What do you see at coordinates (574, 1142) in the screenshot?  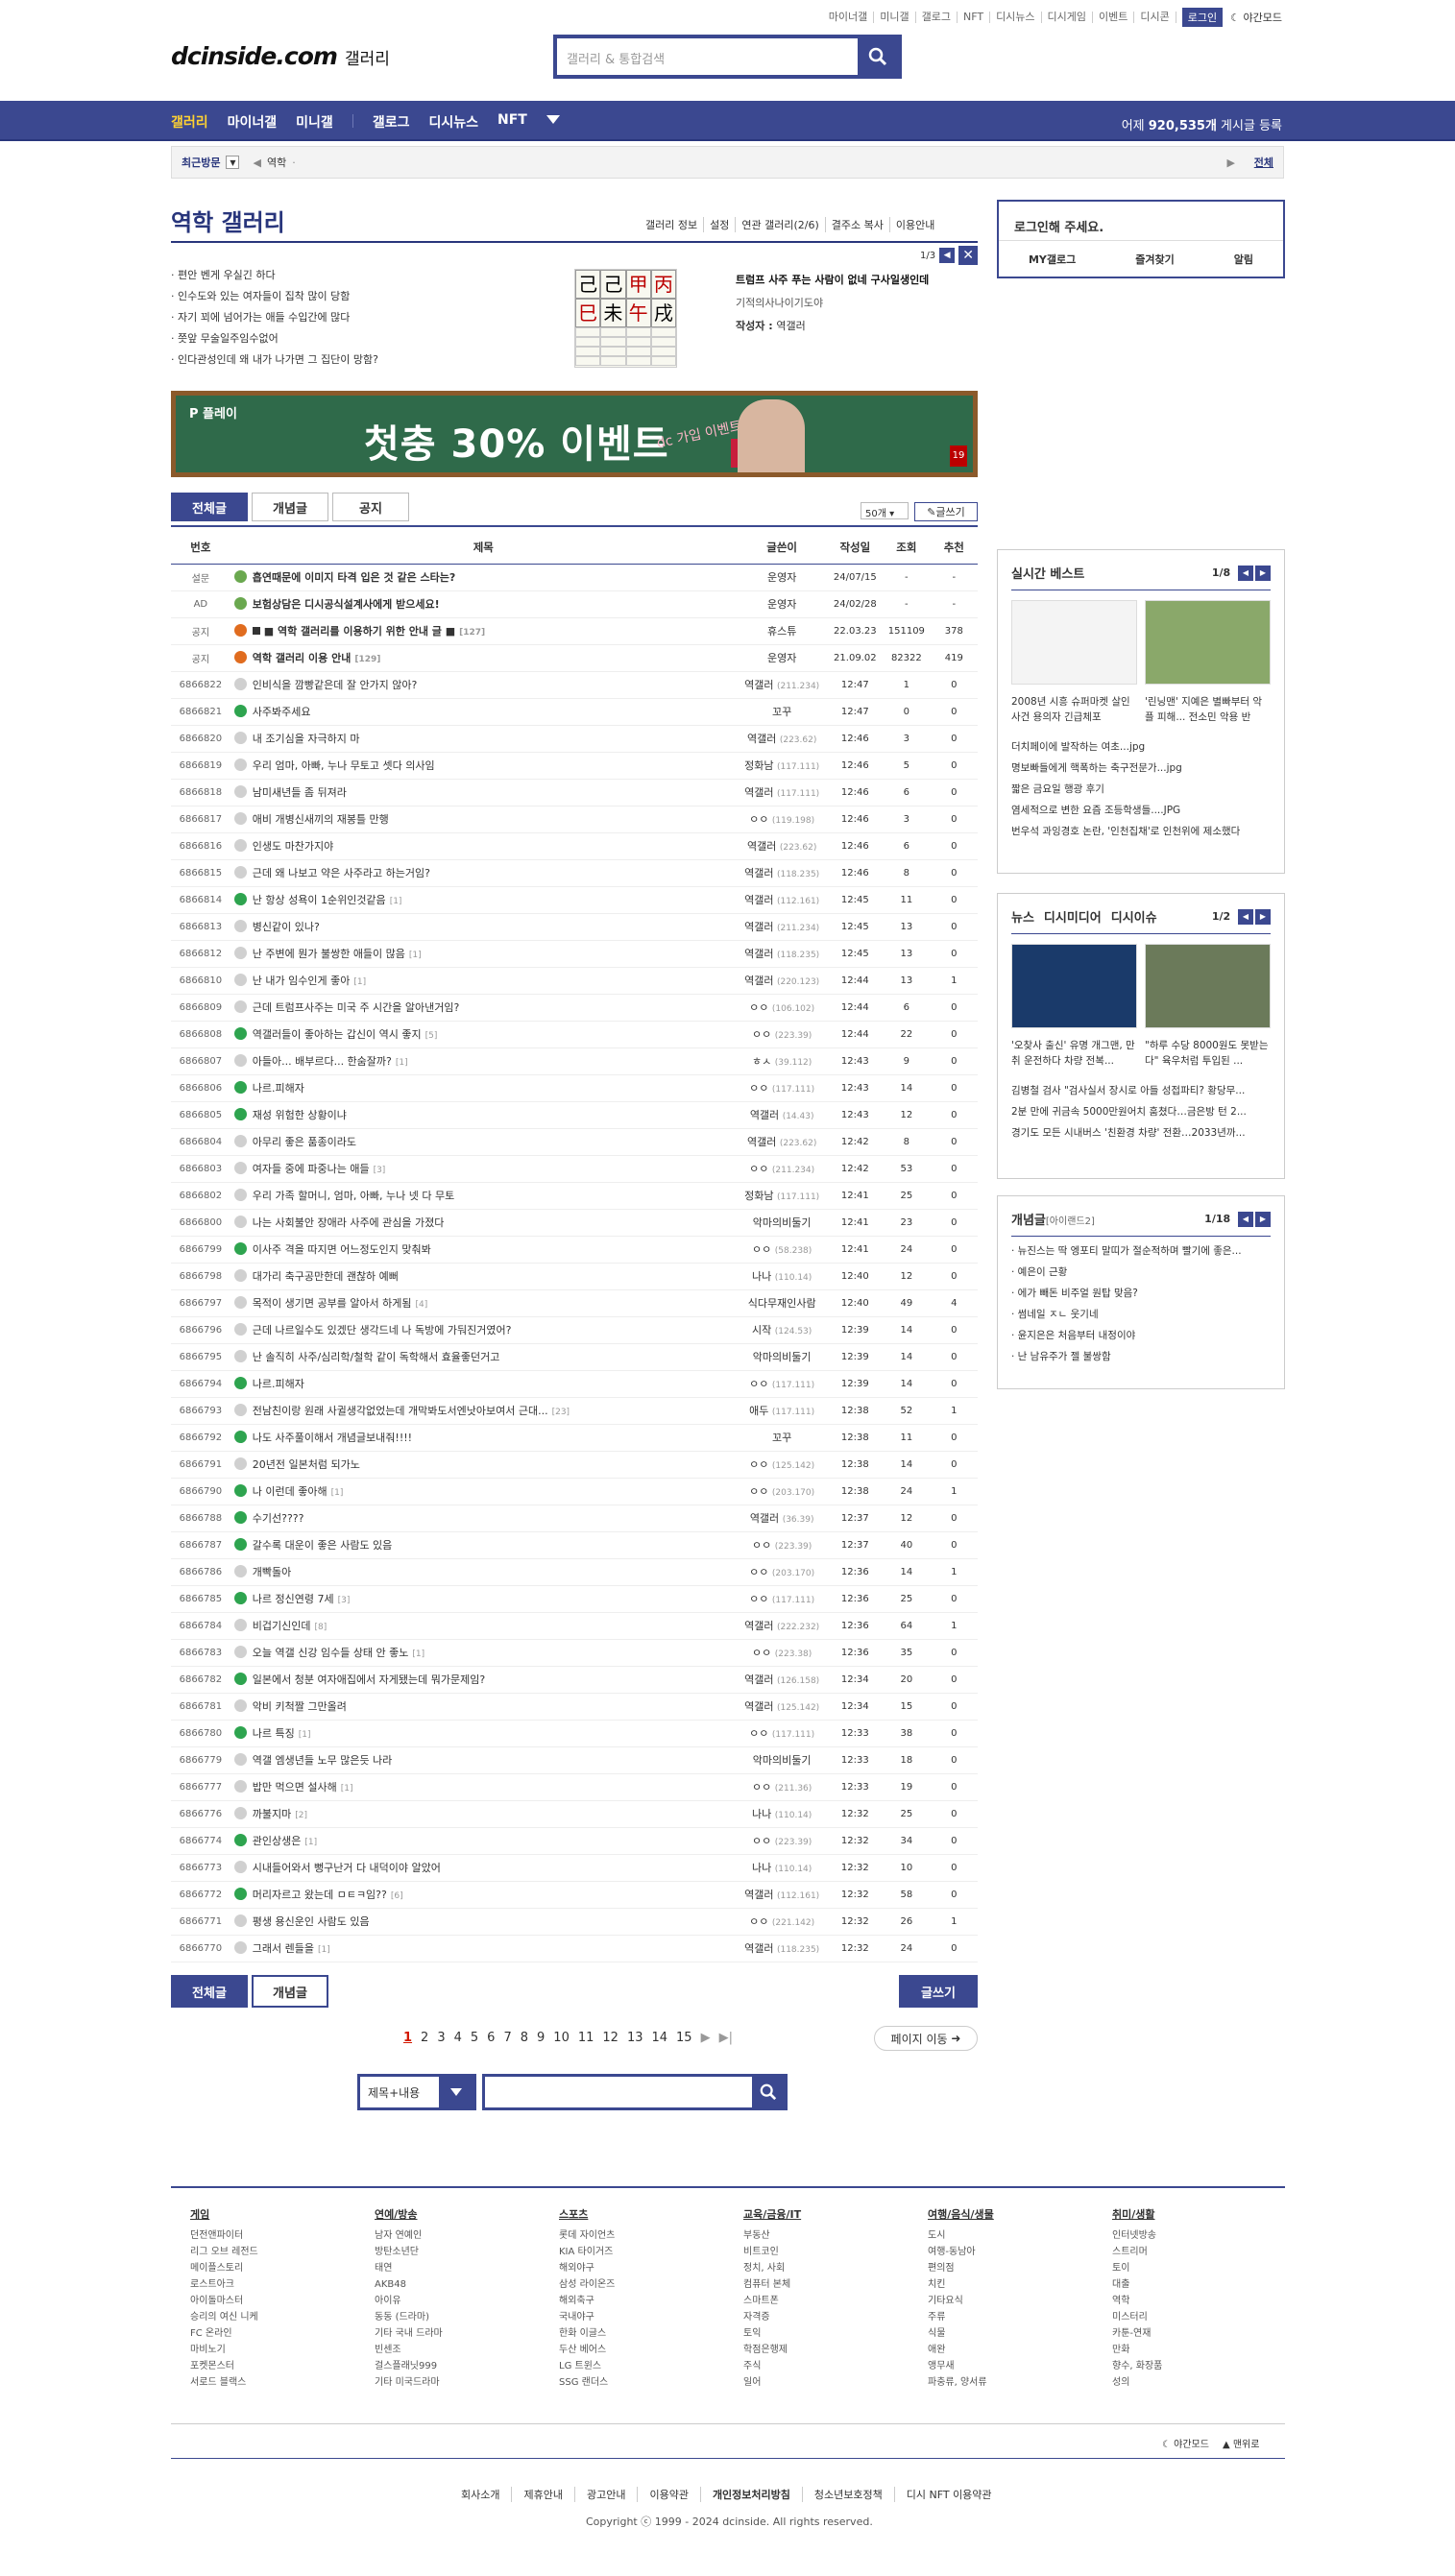 I see `table-row: 6866804 아무리 좋은 품종이라도 역갤러 (223.62) 12:42 8 0` at bounding box center [574, 1142].